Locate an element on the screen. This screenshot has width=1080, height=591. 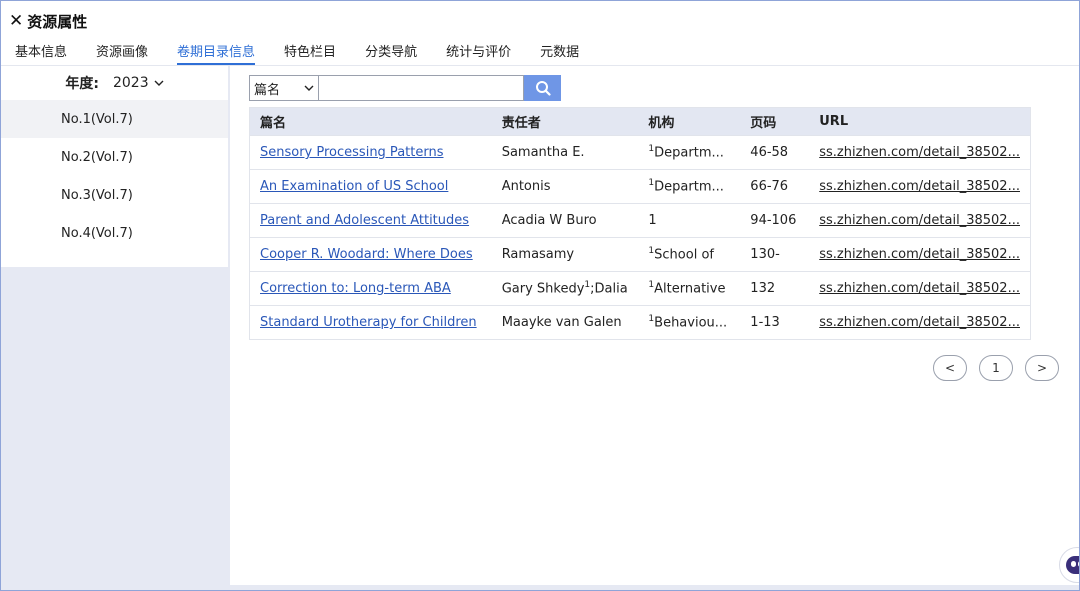
bot-eye is located at coordinates (1073, 564).